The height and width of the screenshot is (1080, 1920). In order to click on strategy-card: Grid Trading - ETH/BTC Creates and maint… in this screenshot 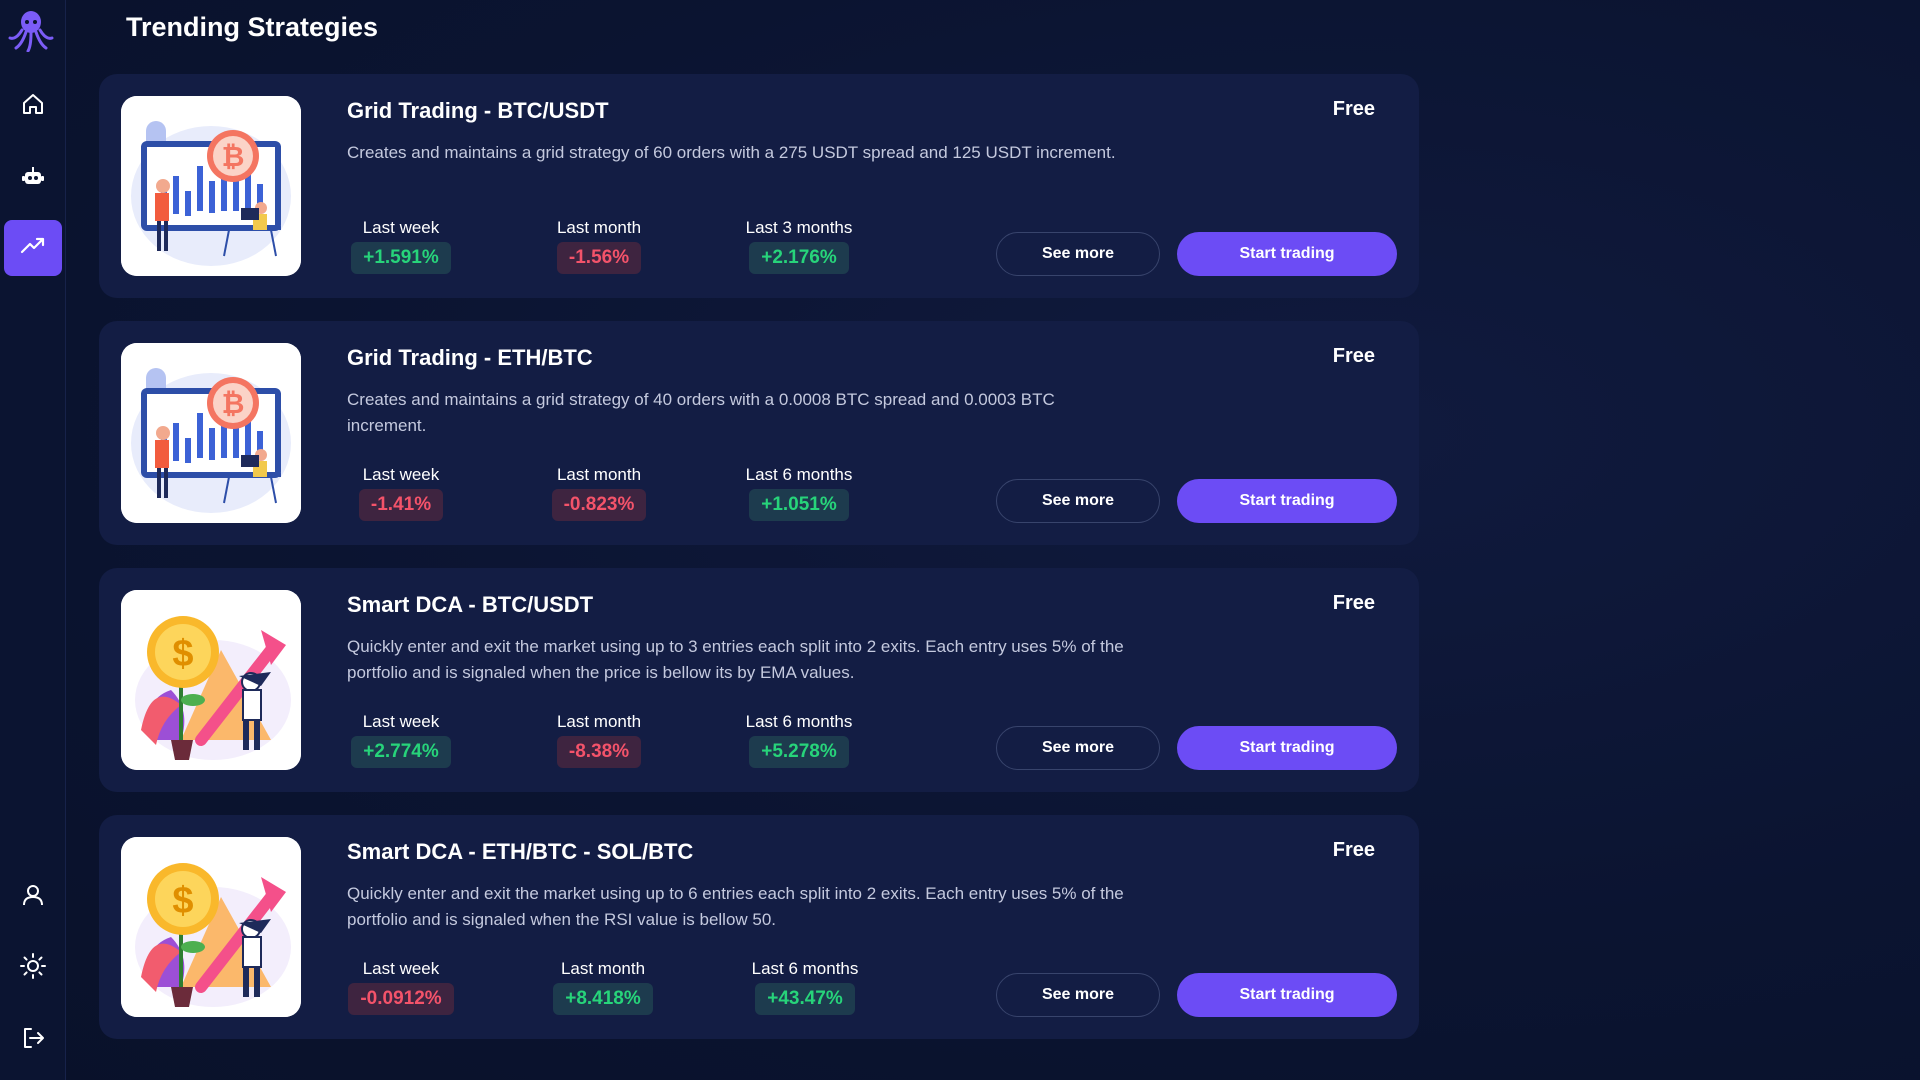, I will do `click(759, 433)`.